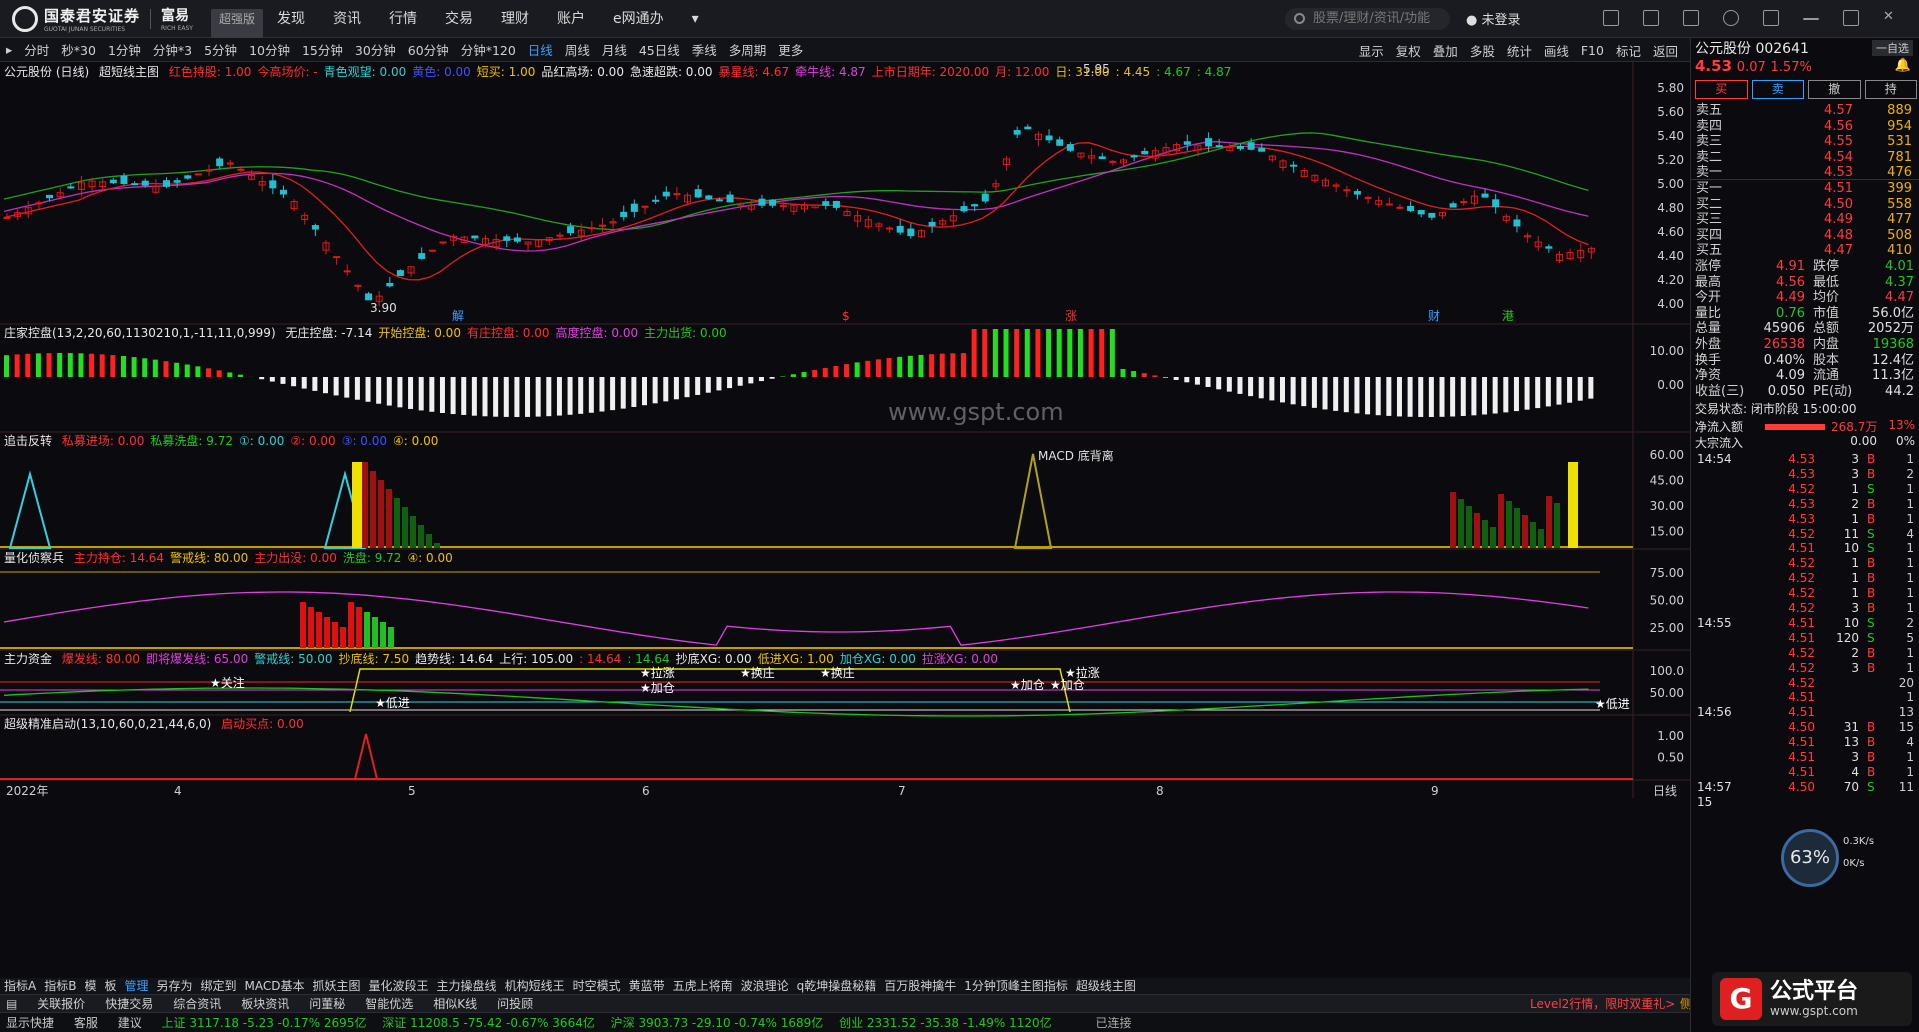  I want to click on nav-item: 行情, so click(403, 19).